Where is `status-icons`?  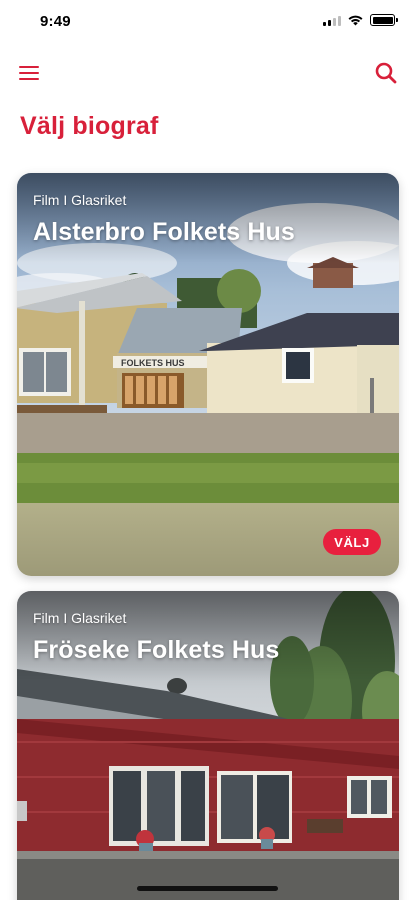
status-icons is located at coordinates (360, 20).